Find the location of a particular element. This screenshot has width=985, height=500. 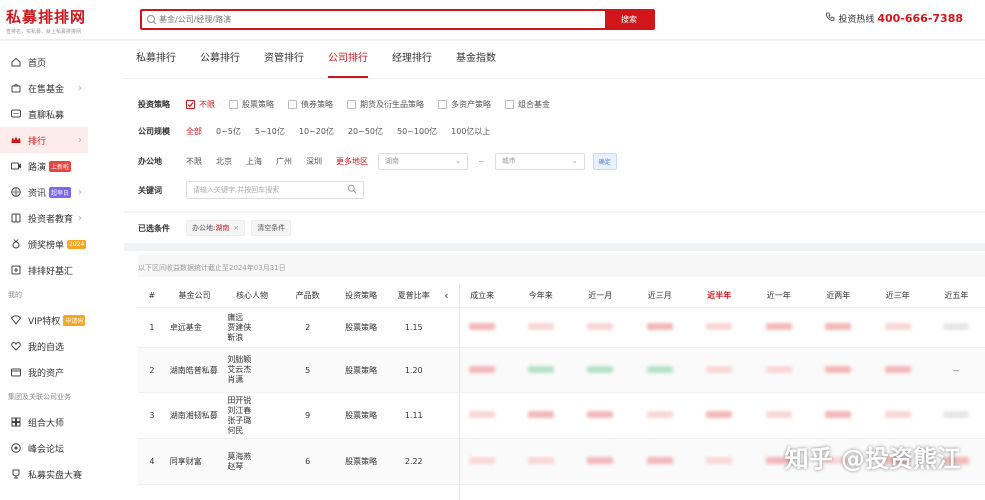

person-name: 田开锐 is located at coordinates (254, 401).